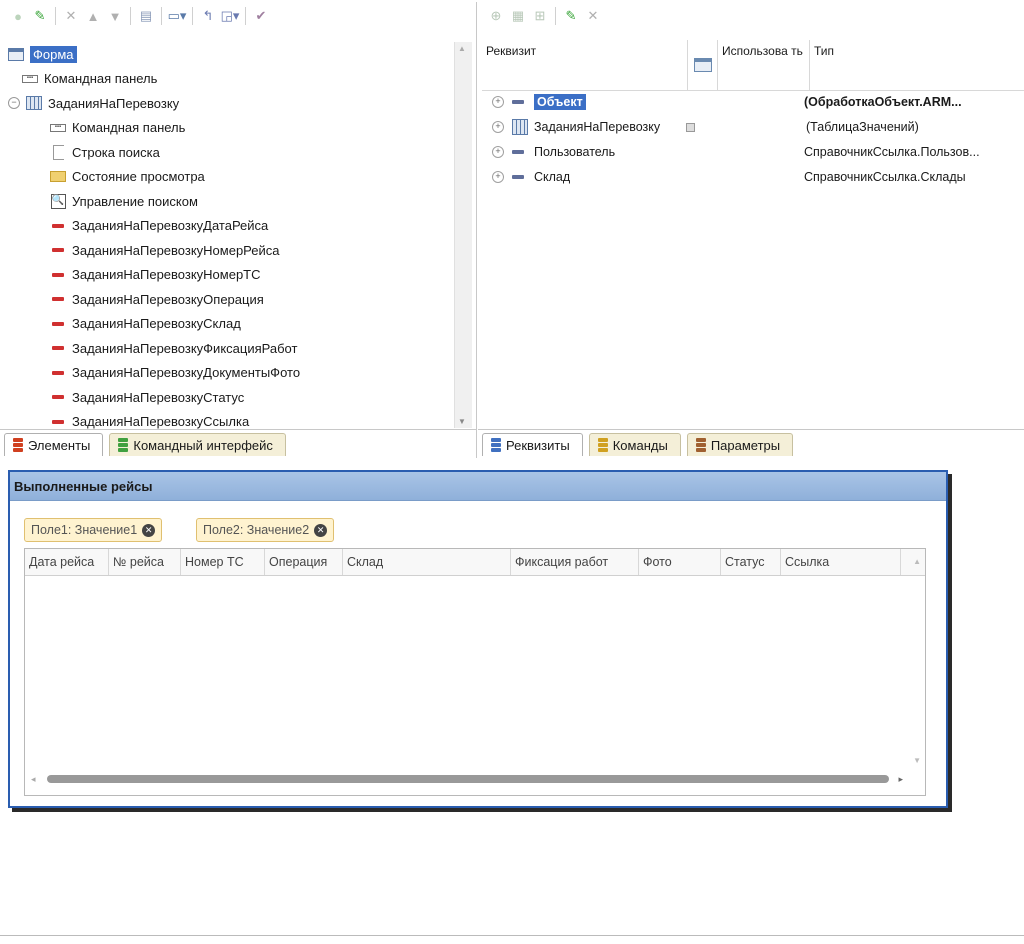 Image resolution: width=1024 pixels, height=944 pixels. What do you see at coordinates (93, 530) in the screenshot?
I see `filter-chip: Поле1: Значение1 ✕` at bounding box center [93, 530].